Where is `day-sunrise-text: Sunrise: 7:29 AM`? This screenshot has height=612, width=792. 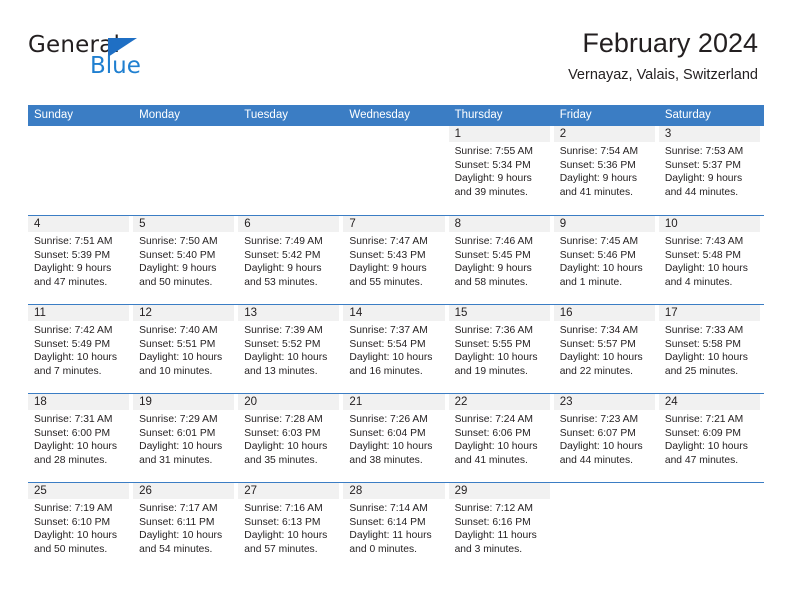 day-sunrise-text: Sunrise: 7:29 AM is located at coordinates (178, 419).